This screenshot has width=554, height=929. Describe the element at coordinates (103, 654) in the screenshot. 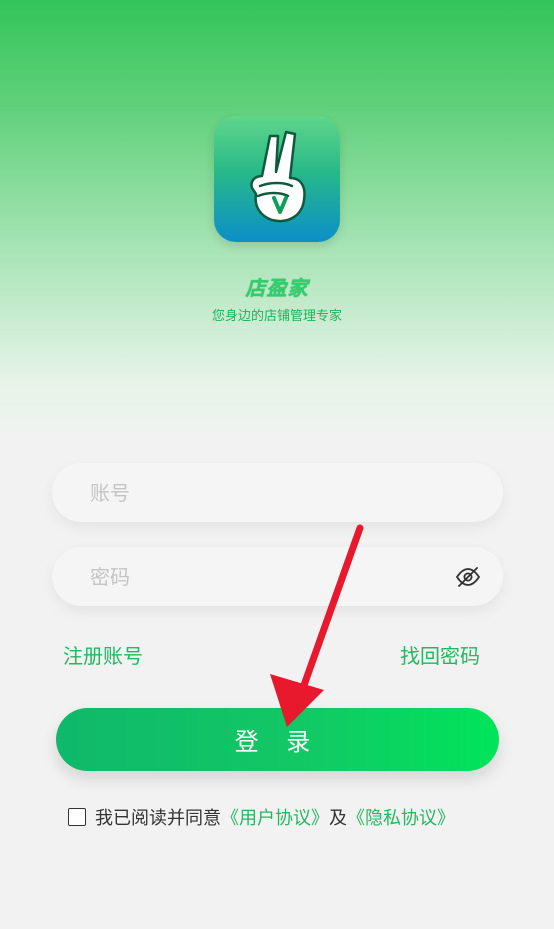

I see `register-link: 注册账号` at that location.